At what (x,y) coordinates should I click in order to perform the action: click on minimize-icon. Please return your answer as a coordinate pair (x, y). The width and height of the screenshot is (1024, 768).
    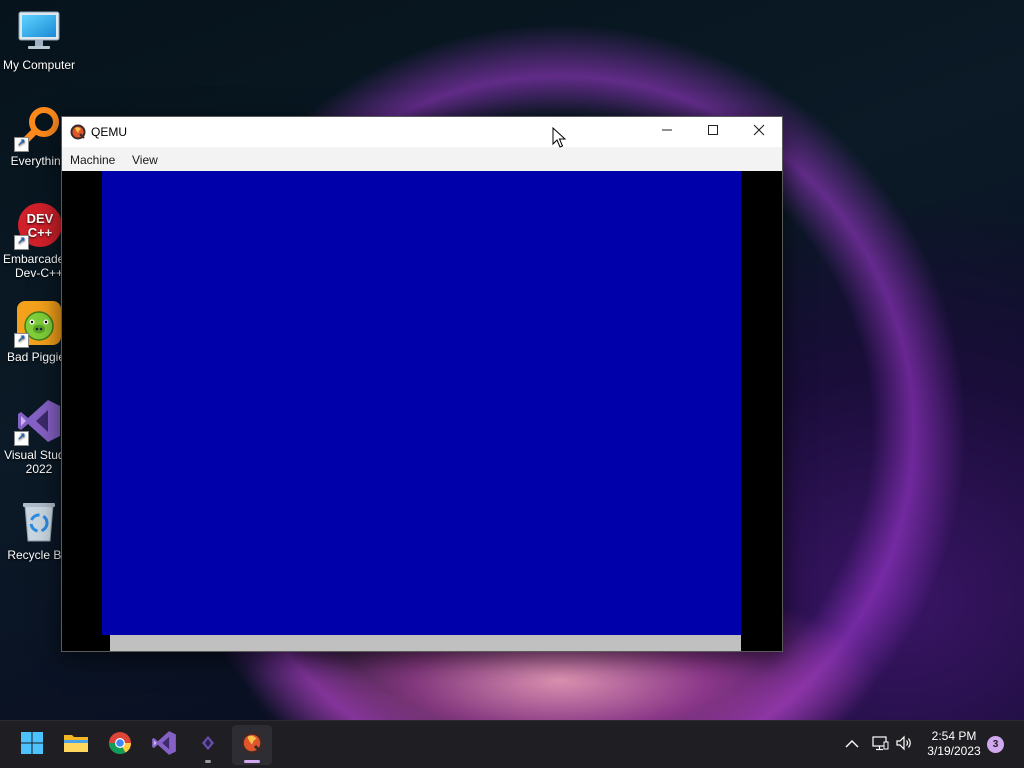
    Looking at the image, I should click on (667, 132).